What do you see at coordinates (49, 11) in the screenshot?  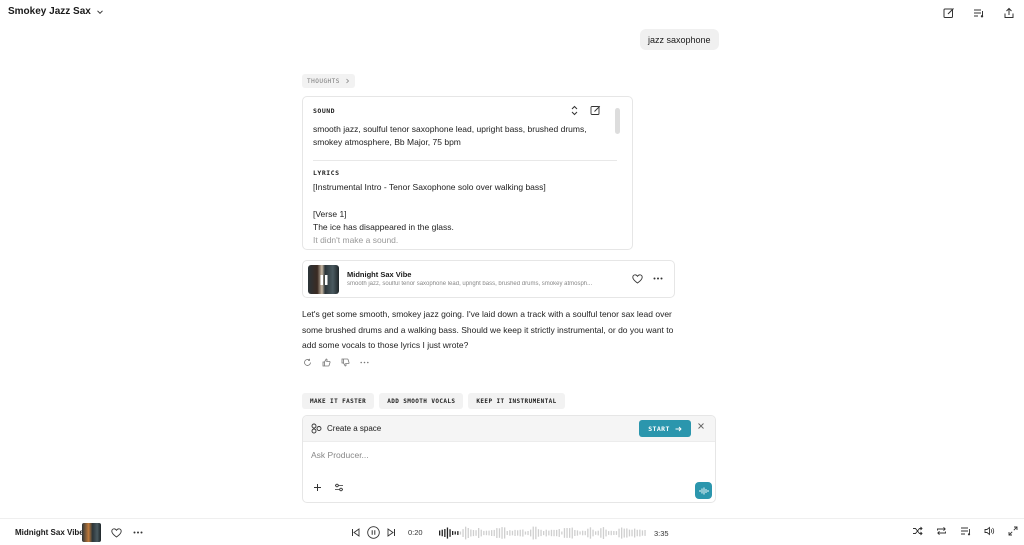 I see `song-title: Smokey Jazz Sax` at bounding box center [49, 11].